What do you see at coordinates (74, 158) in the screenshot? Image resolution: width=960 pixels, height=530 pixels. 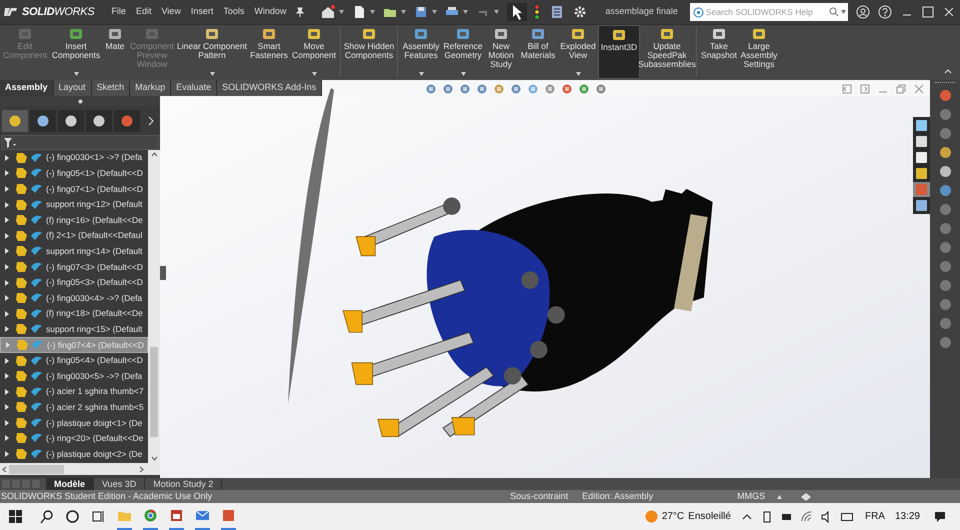 I see `tree-item: (-) fing0030<1> ->? (Defa` at bounding box center [74, 158].